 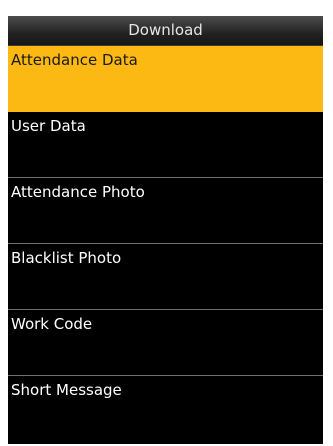 What do you see at coordinates (165, 31) in the screenshot?
I see `page-title: Download` at bounding box center [165, 31].